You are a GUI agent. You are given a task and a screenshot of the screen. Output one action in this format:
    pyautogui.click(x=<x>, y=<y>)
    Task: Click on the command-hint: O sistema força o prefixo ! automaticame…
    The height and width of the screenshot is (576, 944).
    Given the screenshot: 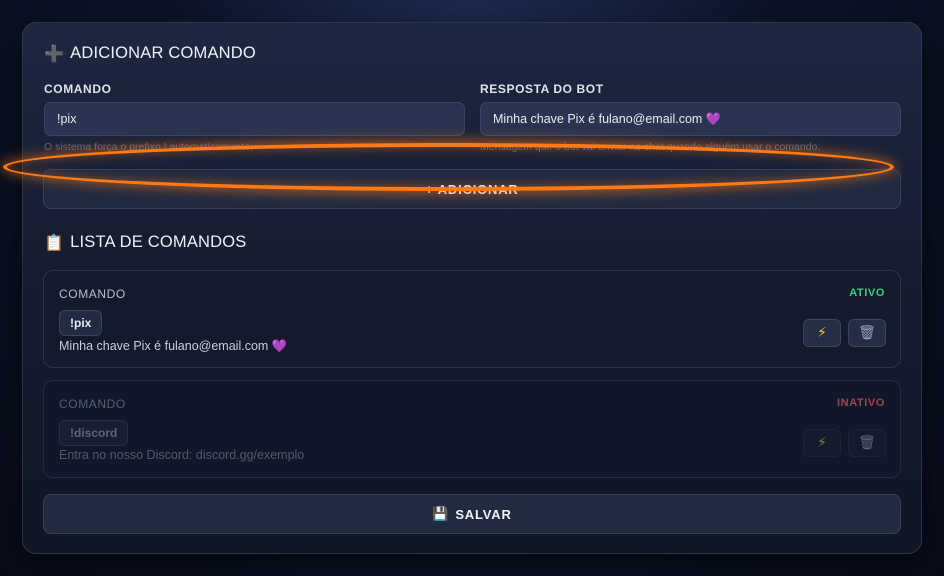 What is the action you would take?
    pyautogui.click(x=148, y=147)
    